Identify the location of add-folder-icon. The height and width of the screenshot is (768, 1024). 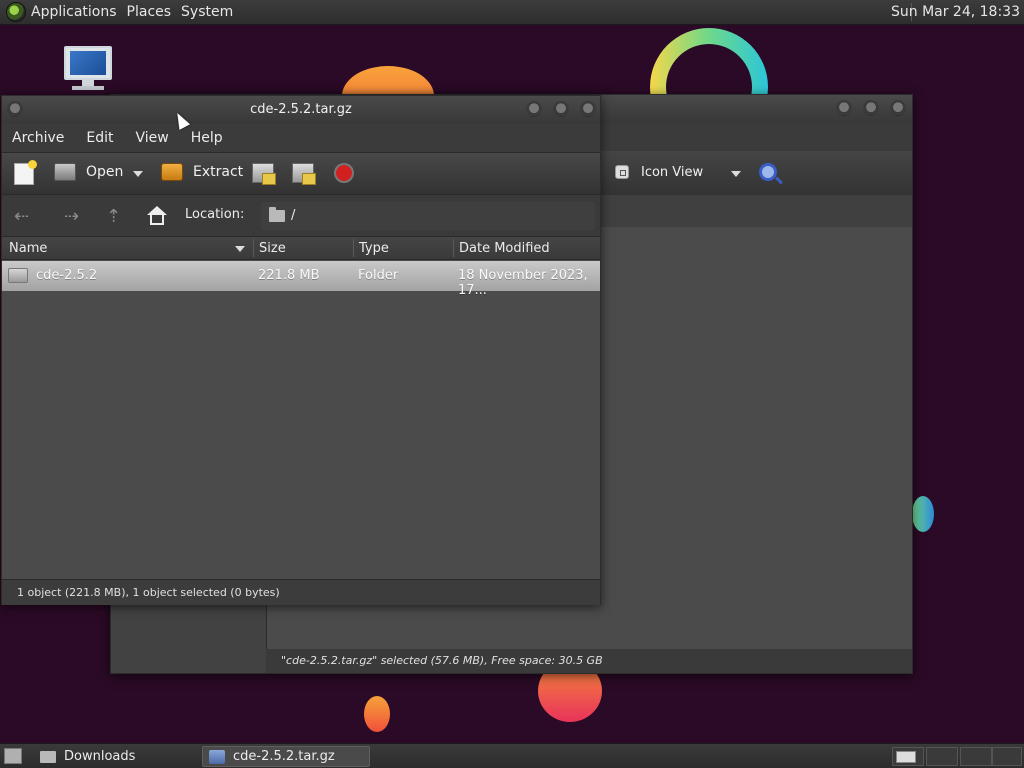
(304, 174).